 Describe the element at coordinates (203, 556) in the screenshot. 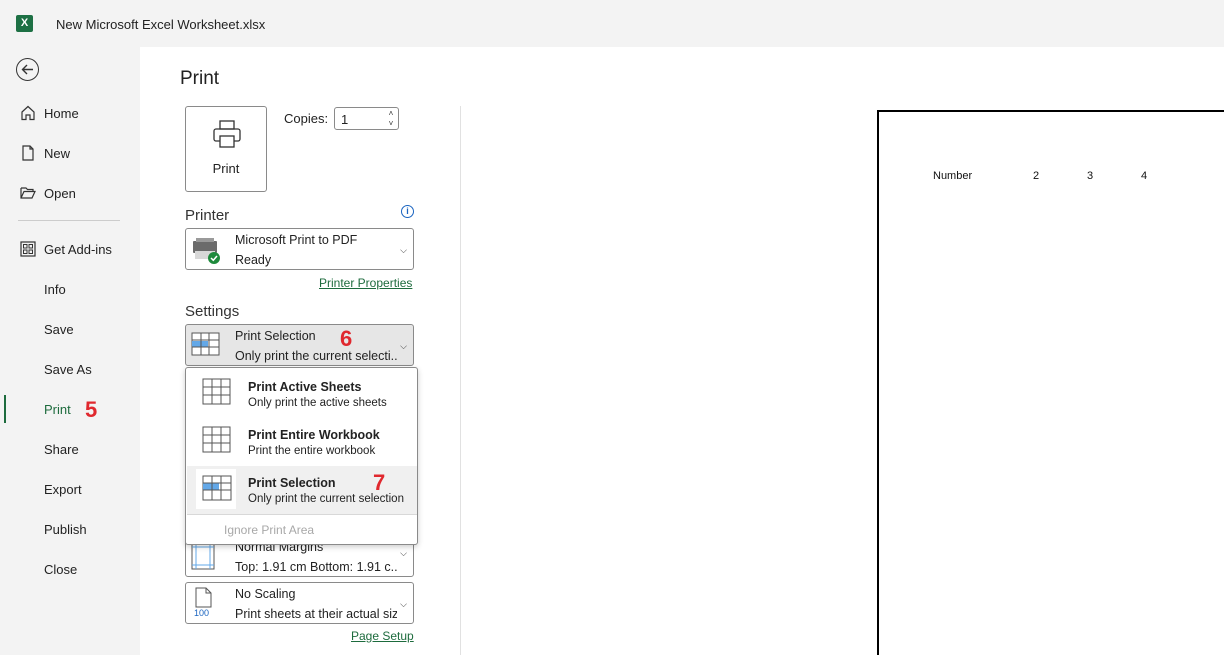

I see `margins-icon` at that location.